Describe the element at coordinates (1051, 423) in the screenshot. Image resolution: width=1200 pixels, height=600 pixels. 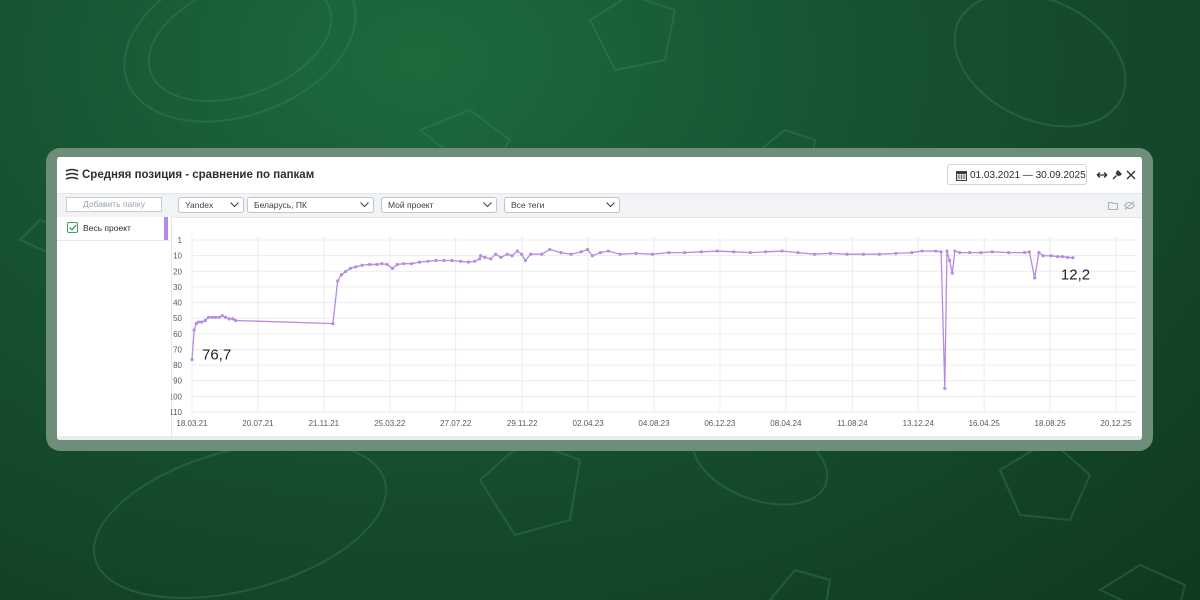
I see `x-tick-label: 18.08.25` at that location.